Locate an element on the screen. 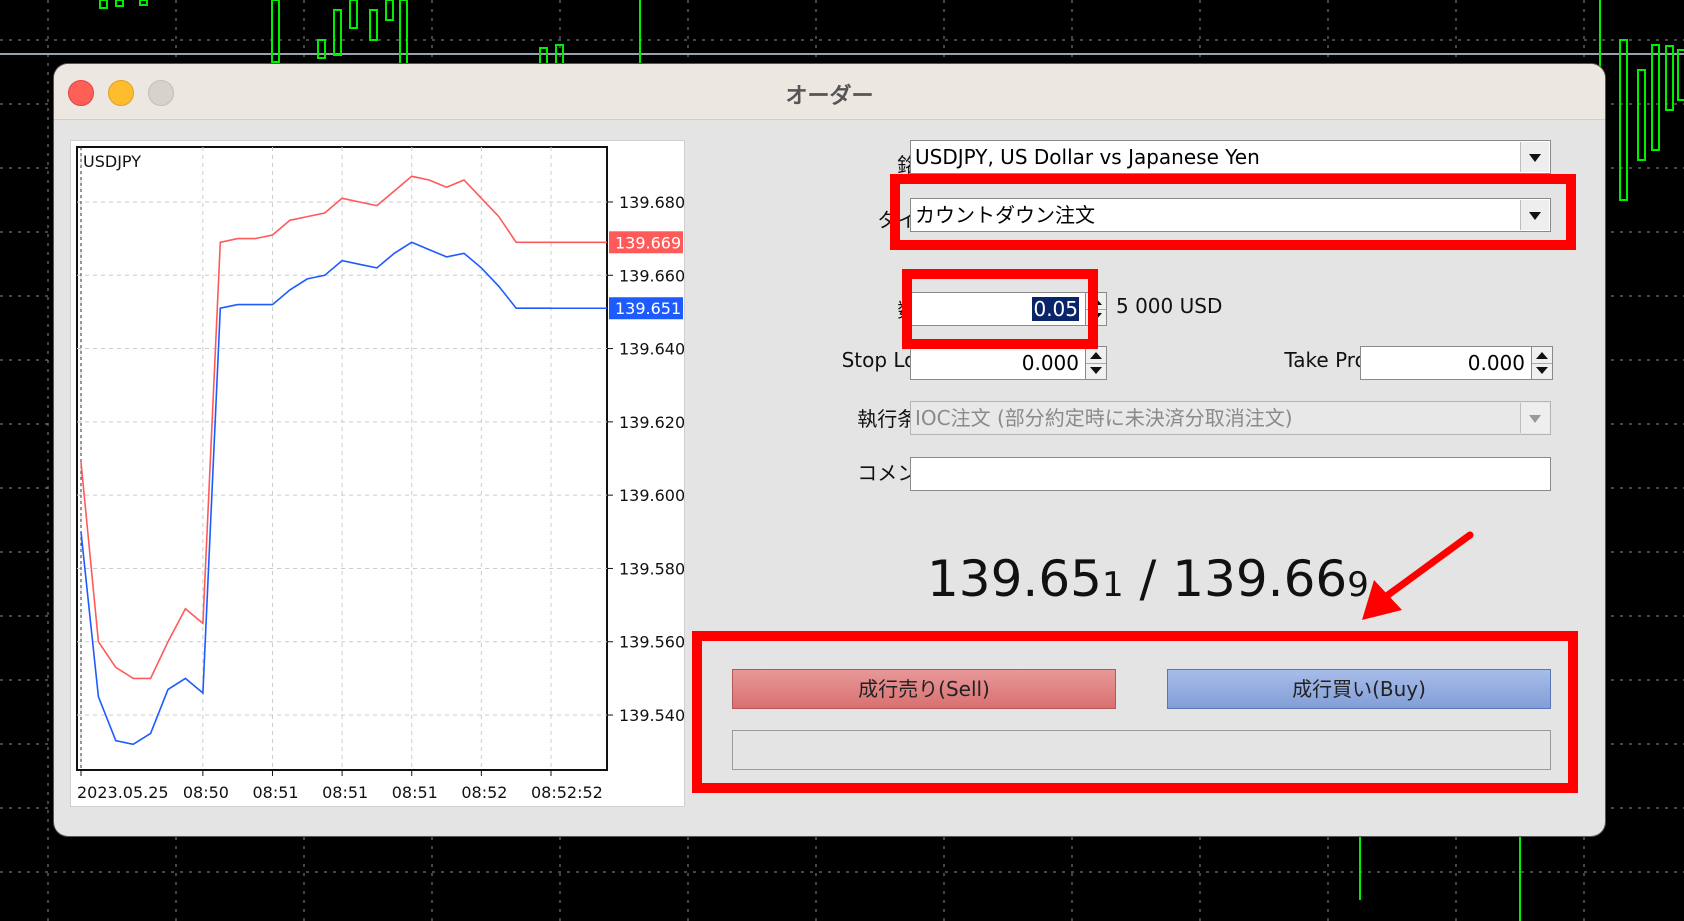 This screenshot has width=1684, height=921. title-bar: オーダー is located at coordinates (829, 92).